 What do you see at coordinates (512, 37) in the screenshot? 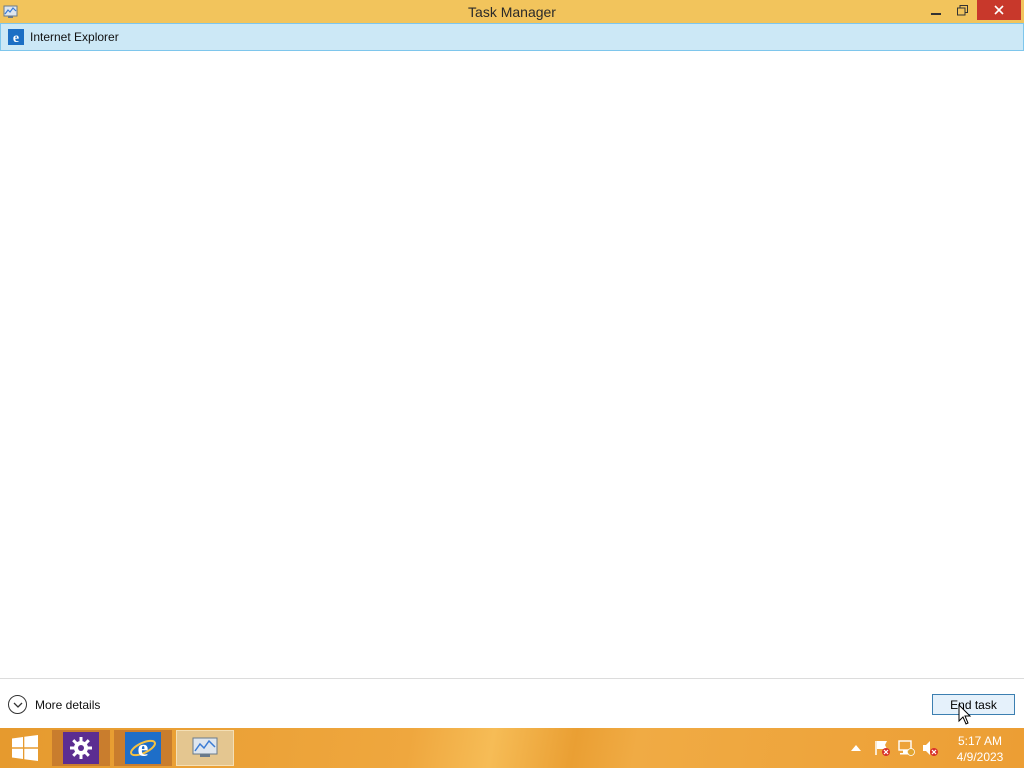
I see `app-row-internet-explorer: e Internet Explorer` at bounding box center [512, 37].